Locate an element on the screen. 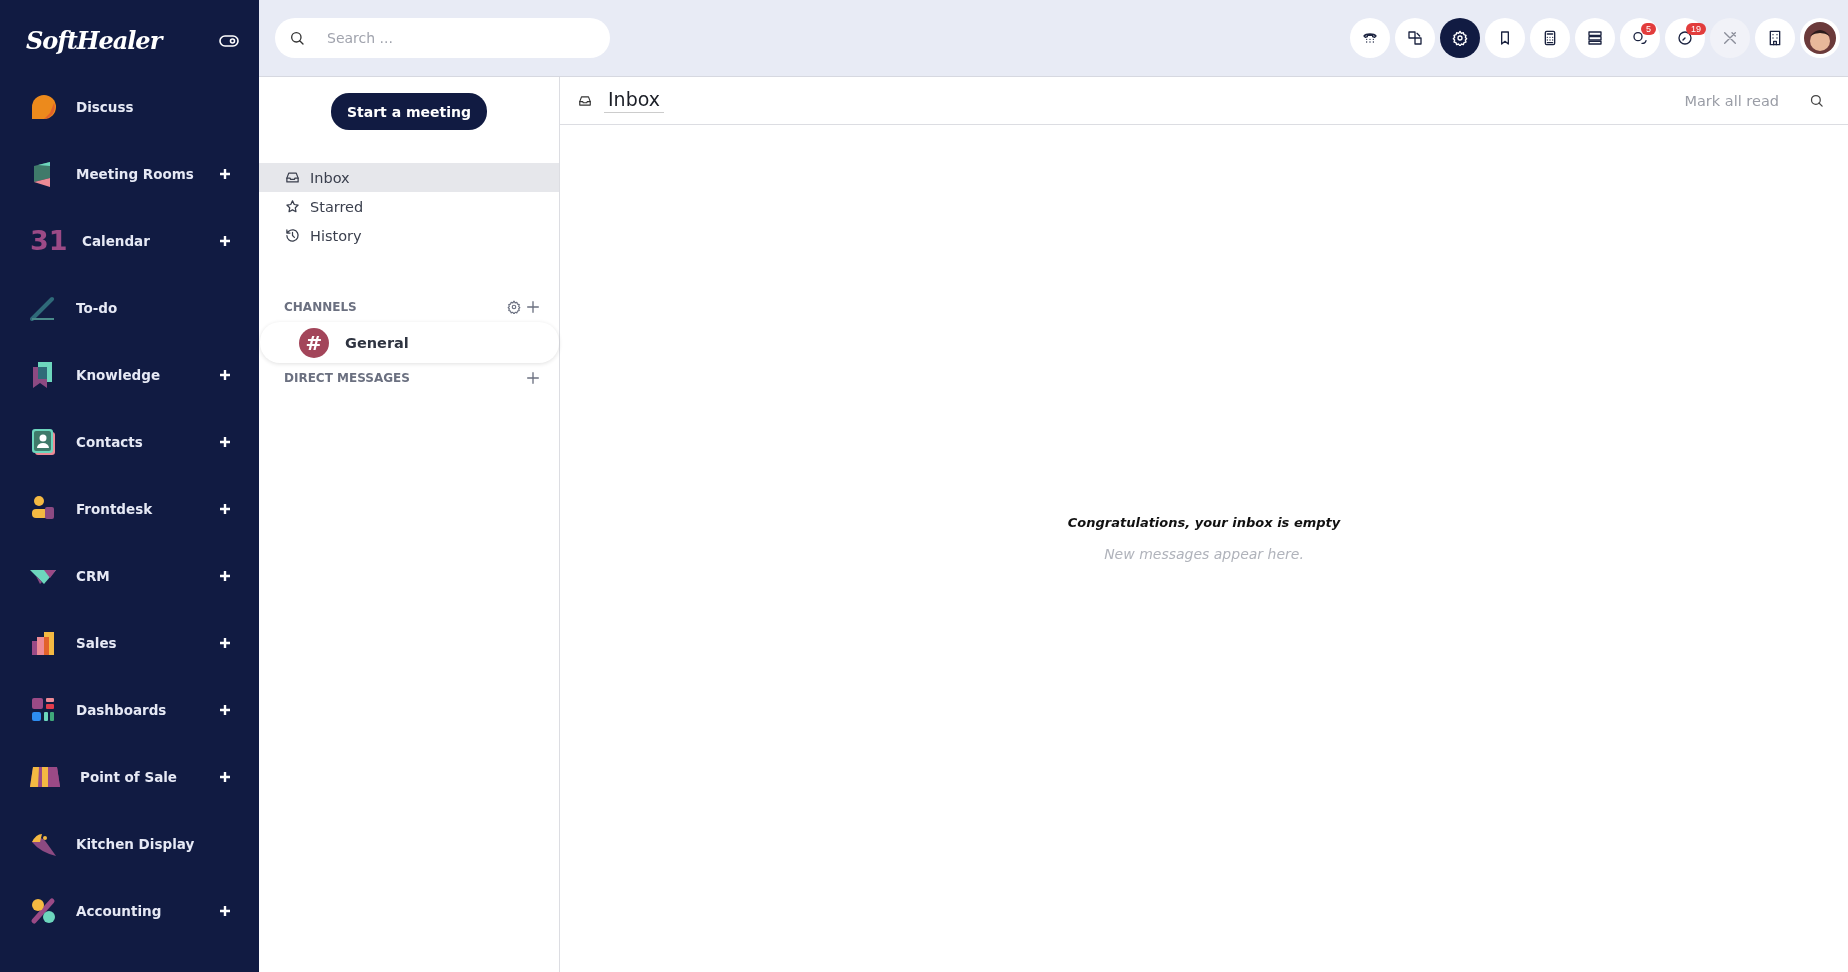  settings-button is located at coordinates (514, 307).